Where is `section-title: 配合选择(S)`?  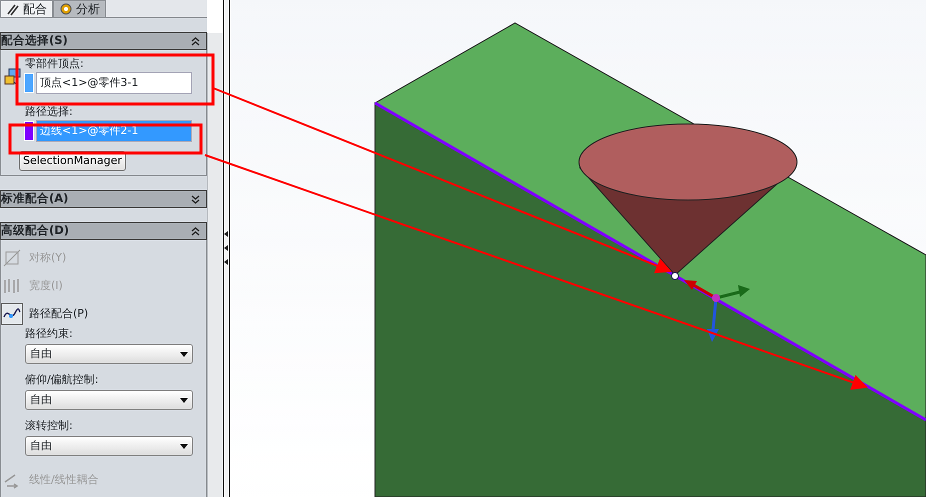 section-title: 配合选择(S) is located at coordinates (34, 41).